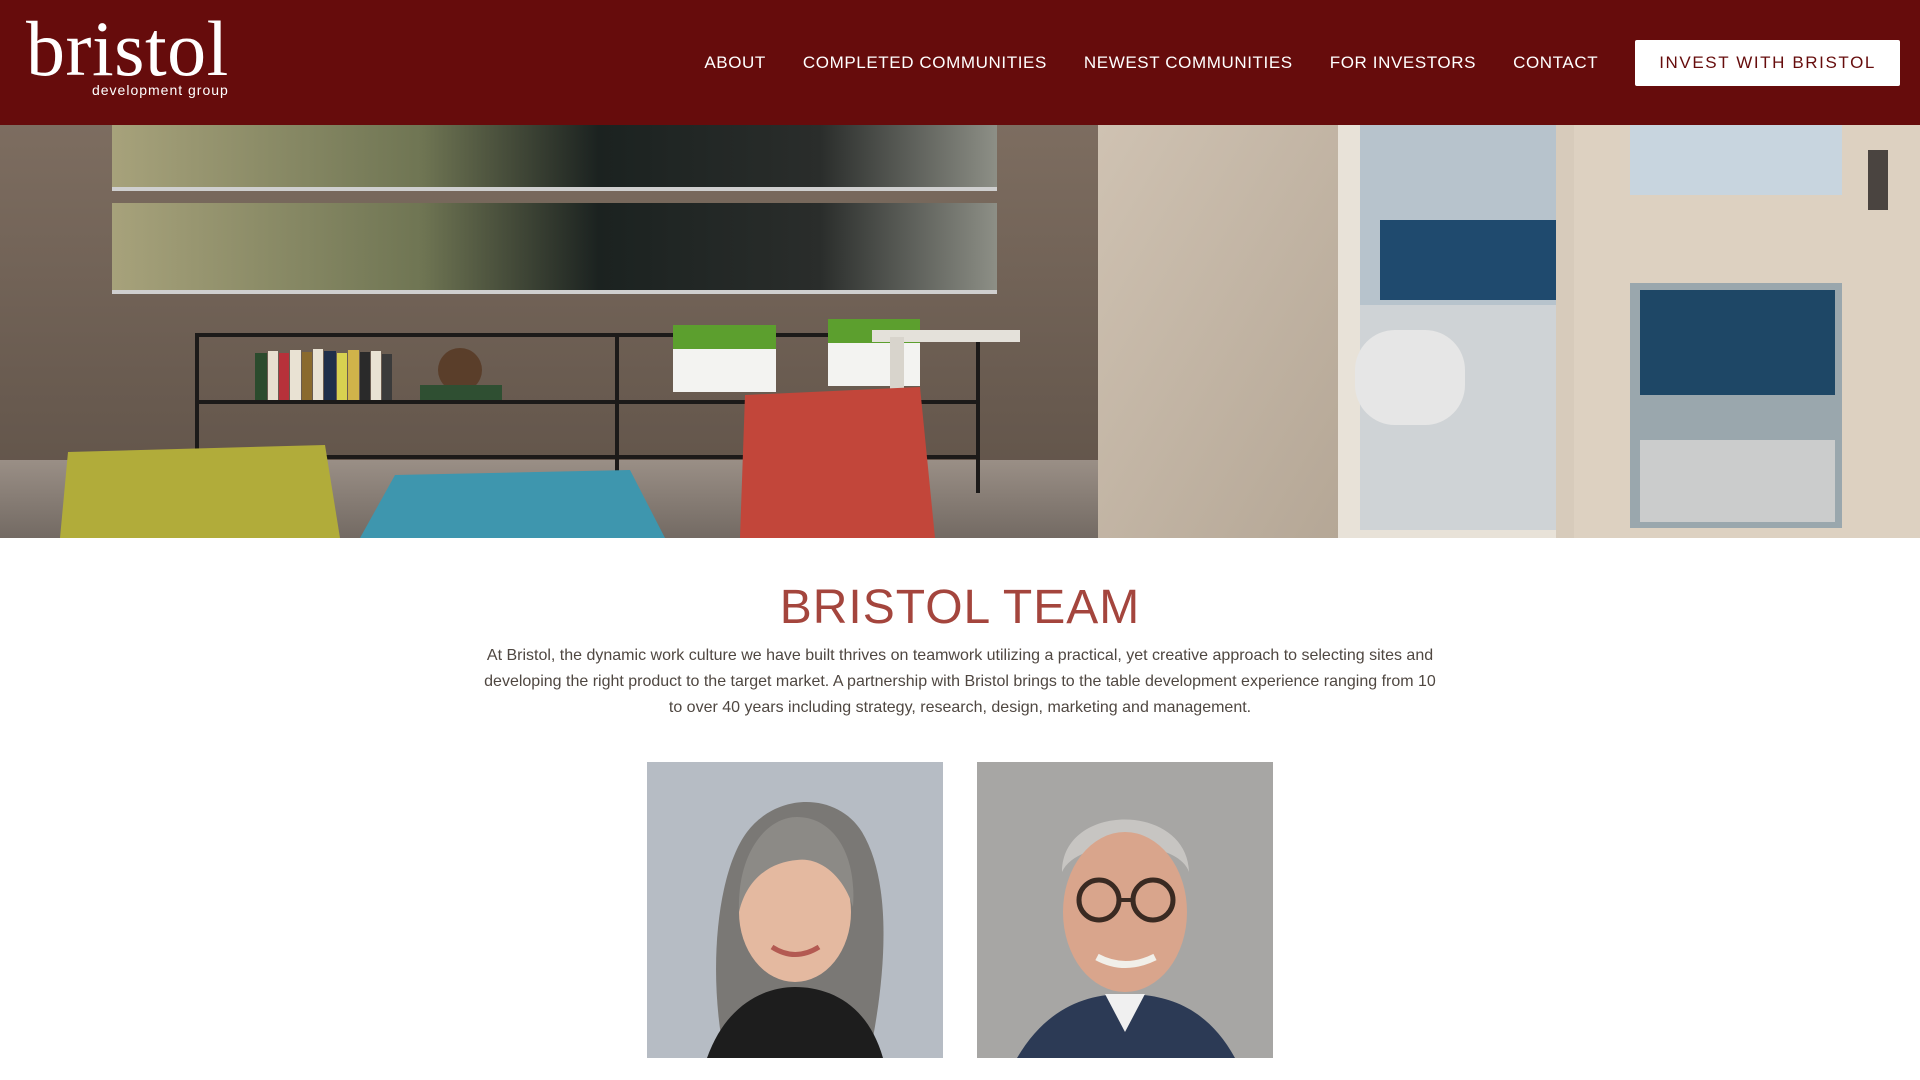 The height and width of the screenshot is (1080, 1920). What do you see at coordinates (1403, 63) in the screenshot?
I see `nav-for-investors: FOR INVESTORS` at bounding box center [1403, 63].